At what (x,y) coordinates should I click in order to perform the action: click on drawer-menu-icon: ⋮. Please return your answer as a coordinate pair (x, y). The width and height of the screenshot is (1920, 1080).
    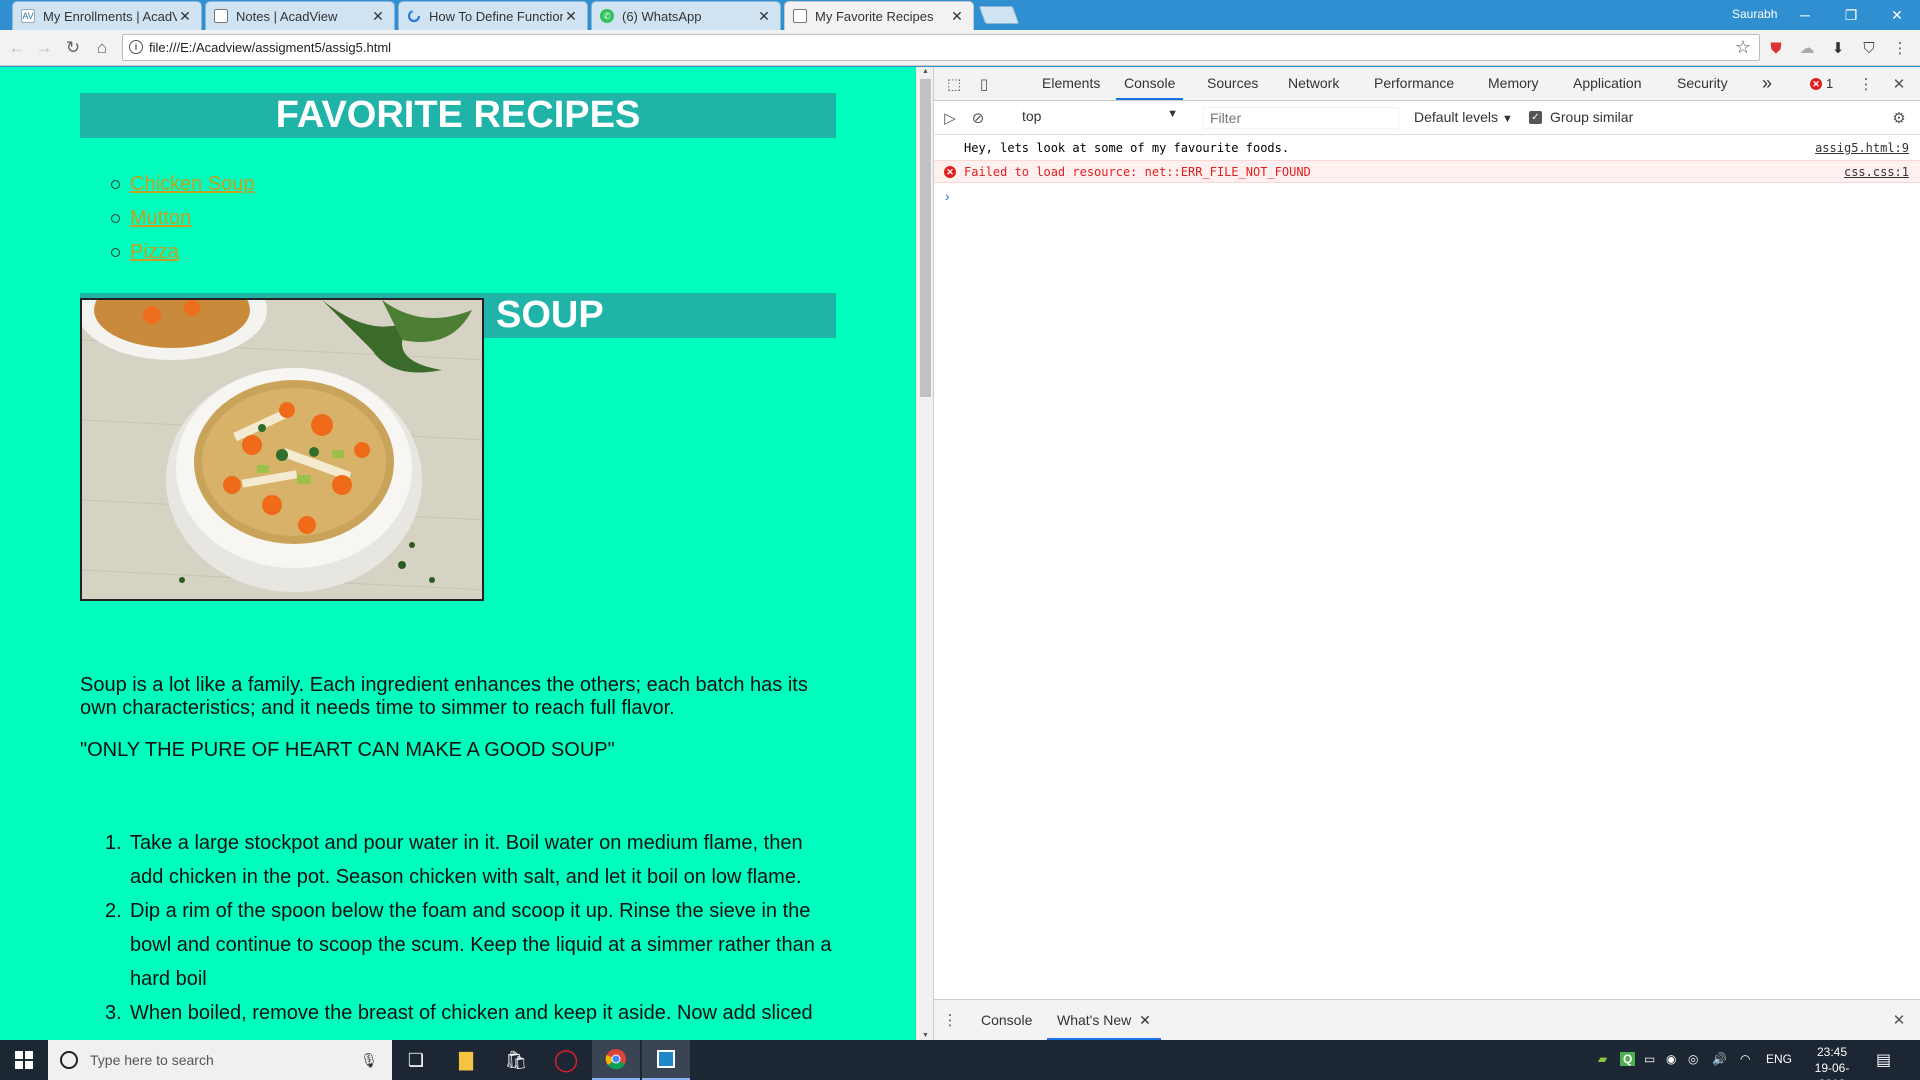
    Looking at the image, I should click on (950, 1020).